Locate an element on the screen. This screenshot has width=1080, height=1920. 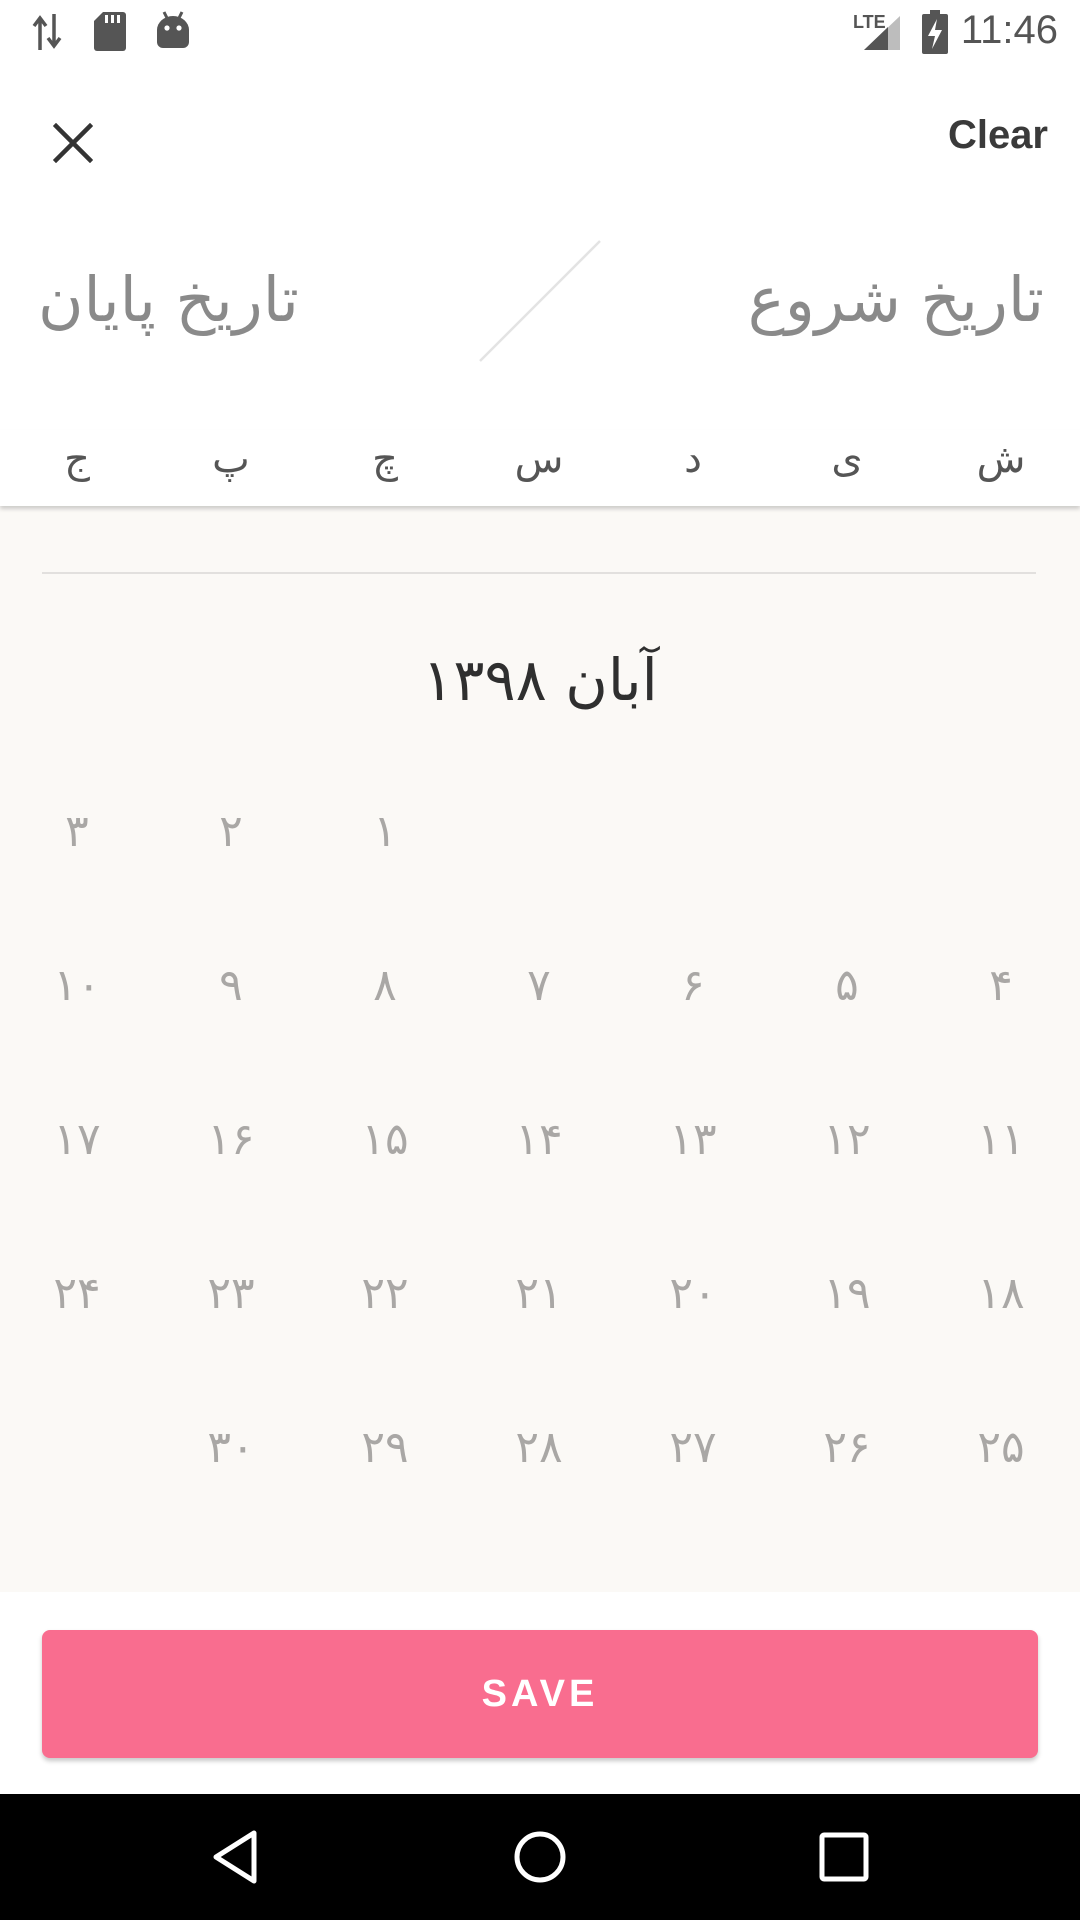
weekday-header: ش ی د س چ پ ج is located at coordinates (540, 468).